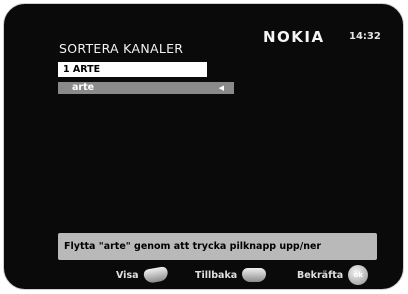  I want to click on left-arrow-icon: ◀, so click(221, 88).